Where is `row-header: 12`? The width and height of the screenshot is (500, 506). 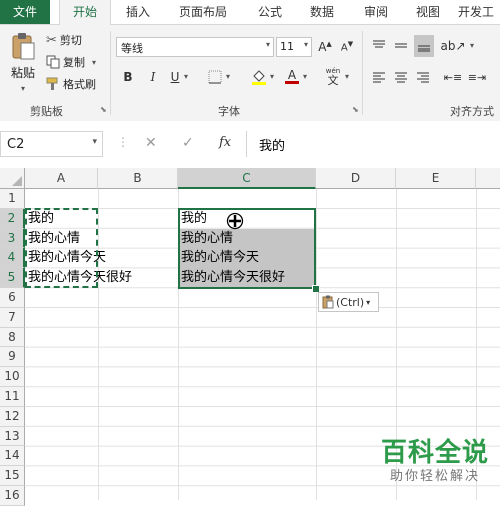 row-header: 12 is located at coordinates (12, 416).